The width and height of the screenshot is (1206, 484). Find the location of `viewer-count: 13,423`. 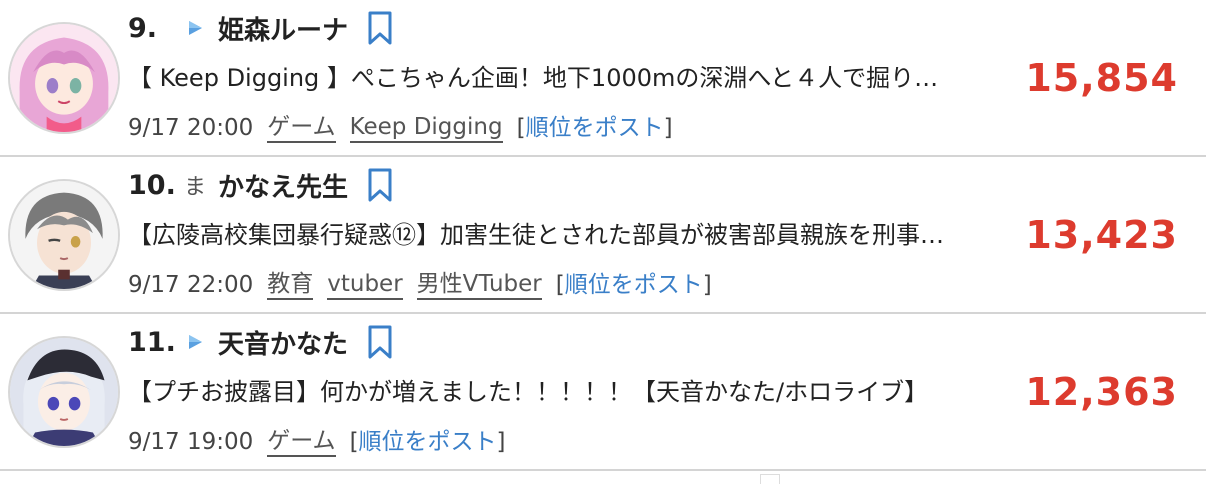

viewer-count: 13,423 is located at coordinates (1101, 235).